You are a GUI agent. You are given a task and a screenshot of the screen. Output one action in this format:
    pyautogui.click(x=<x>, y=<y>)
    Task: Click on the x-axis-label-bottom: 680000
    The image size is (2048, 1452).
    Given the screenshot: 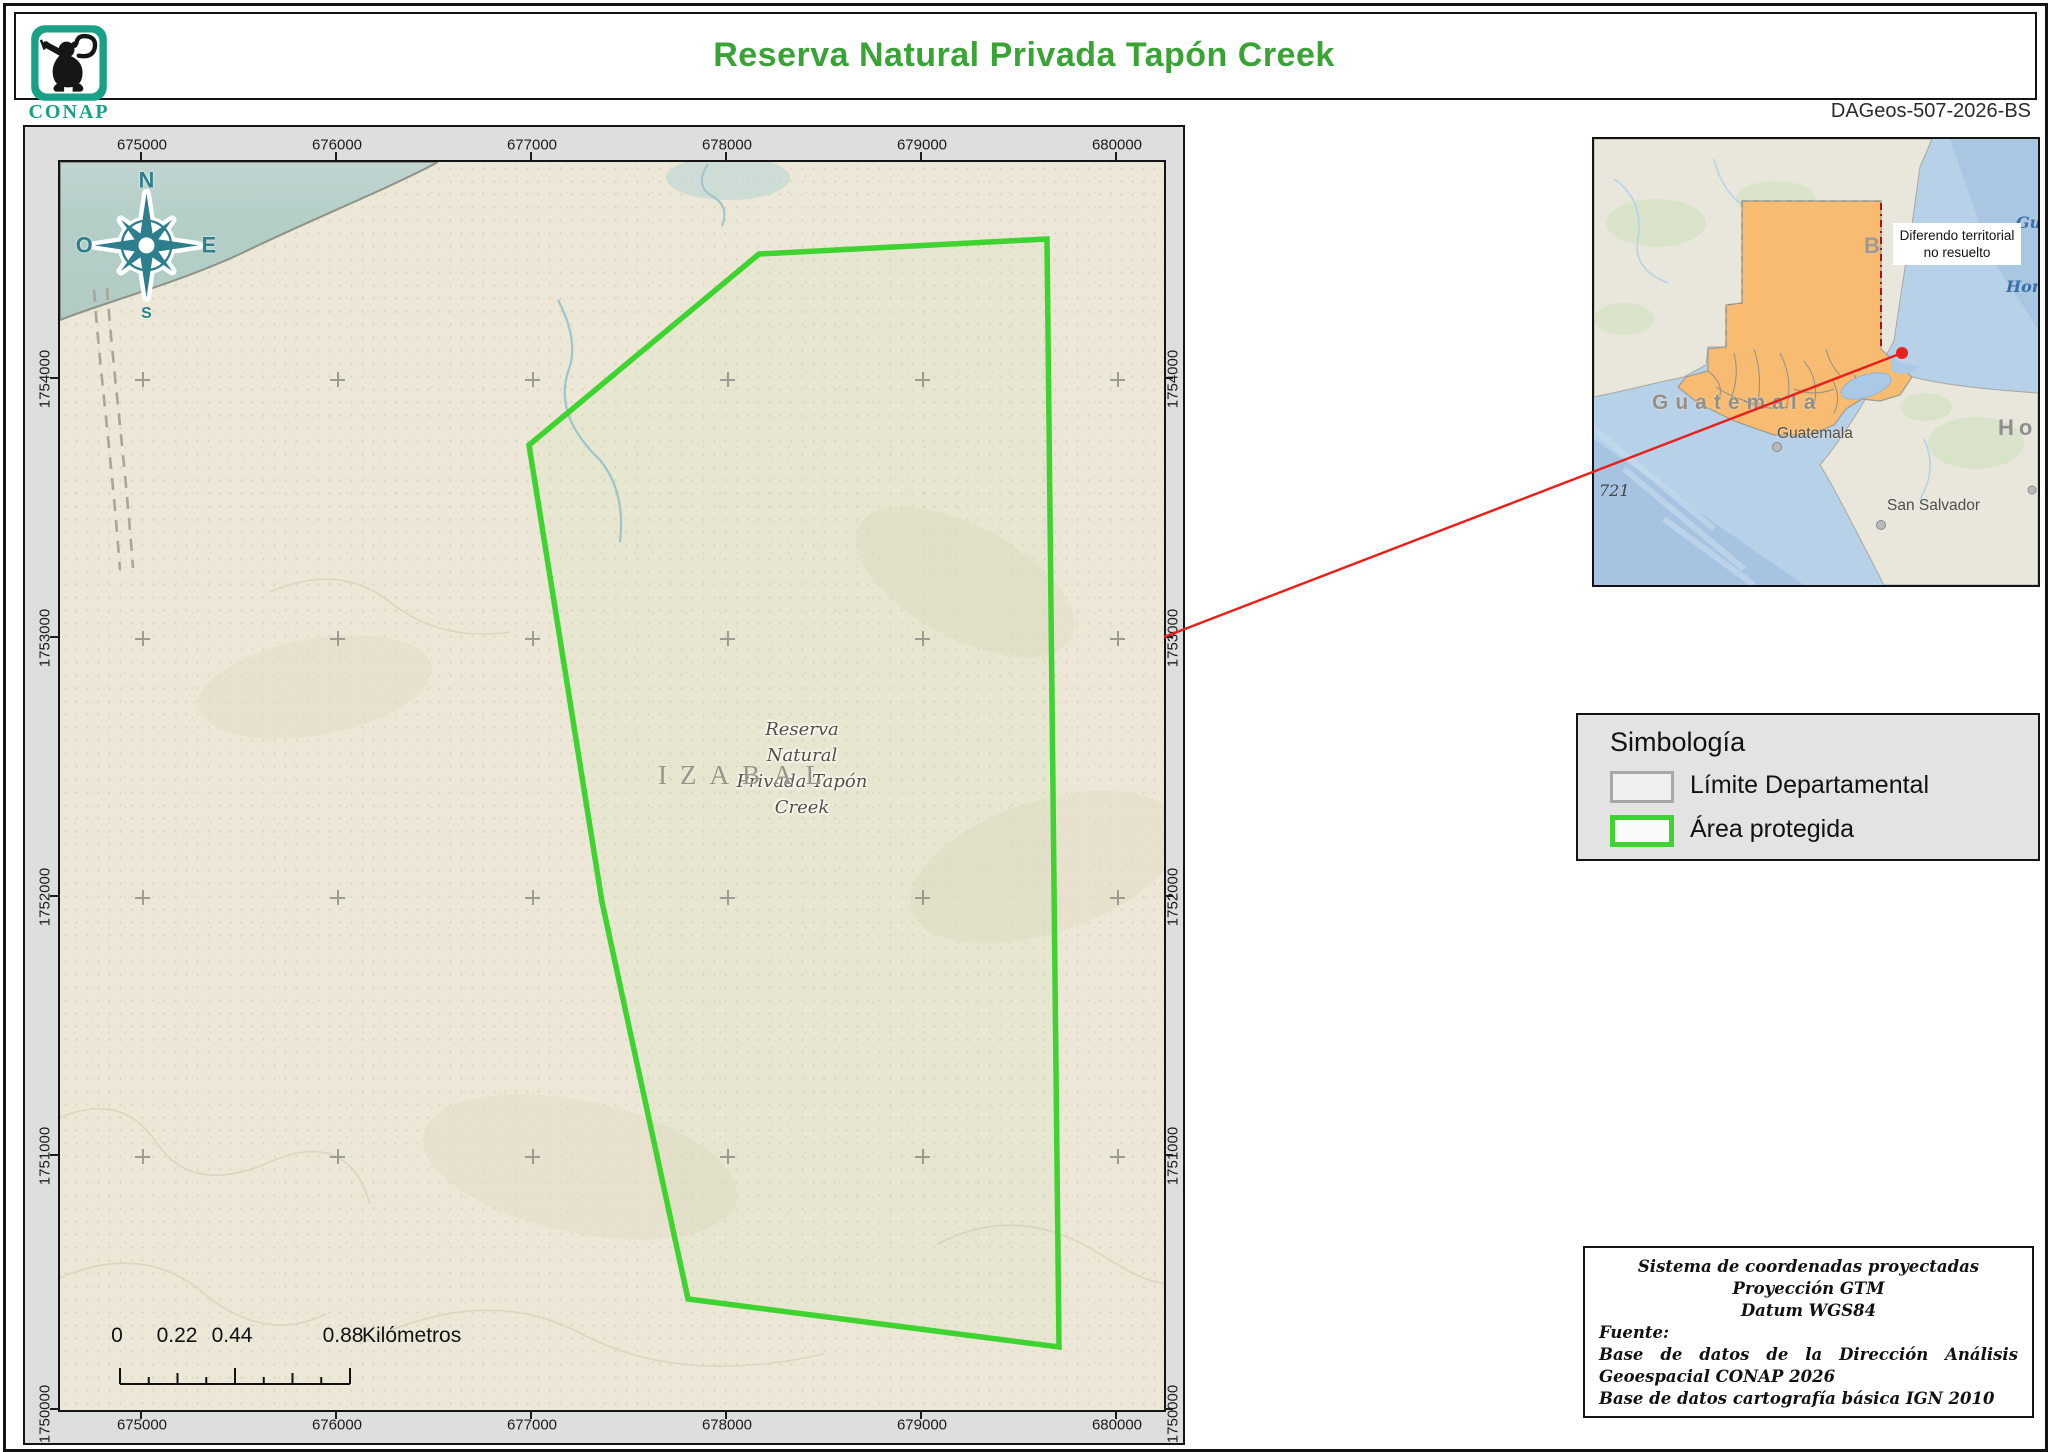 What is the action you would take?
    pyautogui.click(x=1117, y=1425)
    